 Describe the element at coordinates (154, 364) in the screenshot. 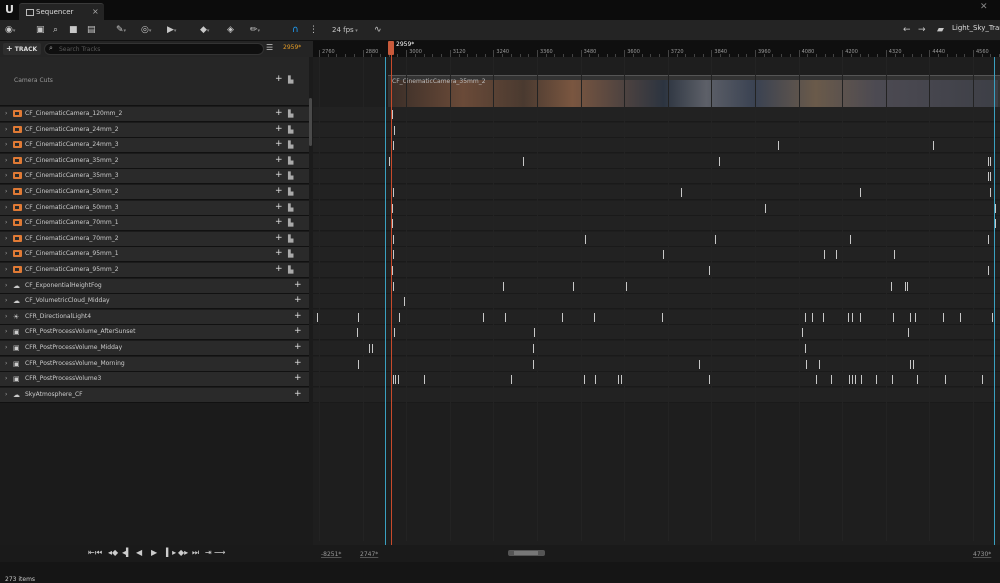

I see `track-row: › ▣ CFR_PostProcessVolume_Morning +` at that location.